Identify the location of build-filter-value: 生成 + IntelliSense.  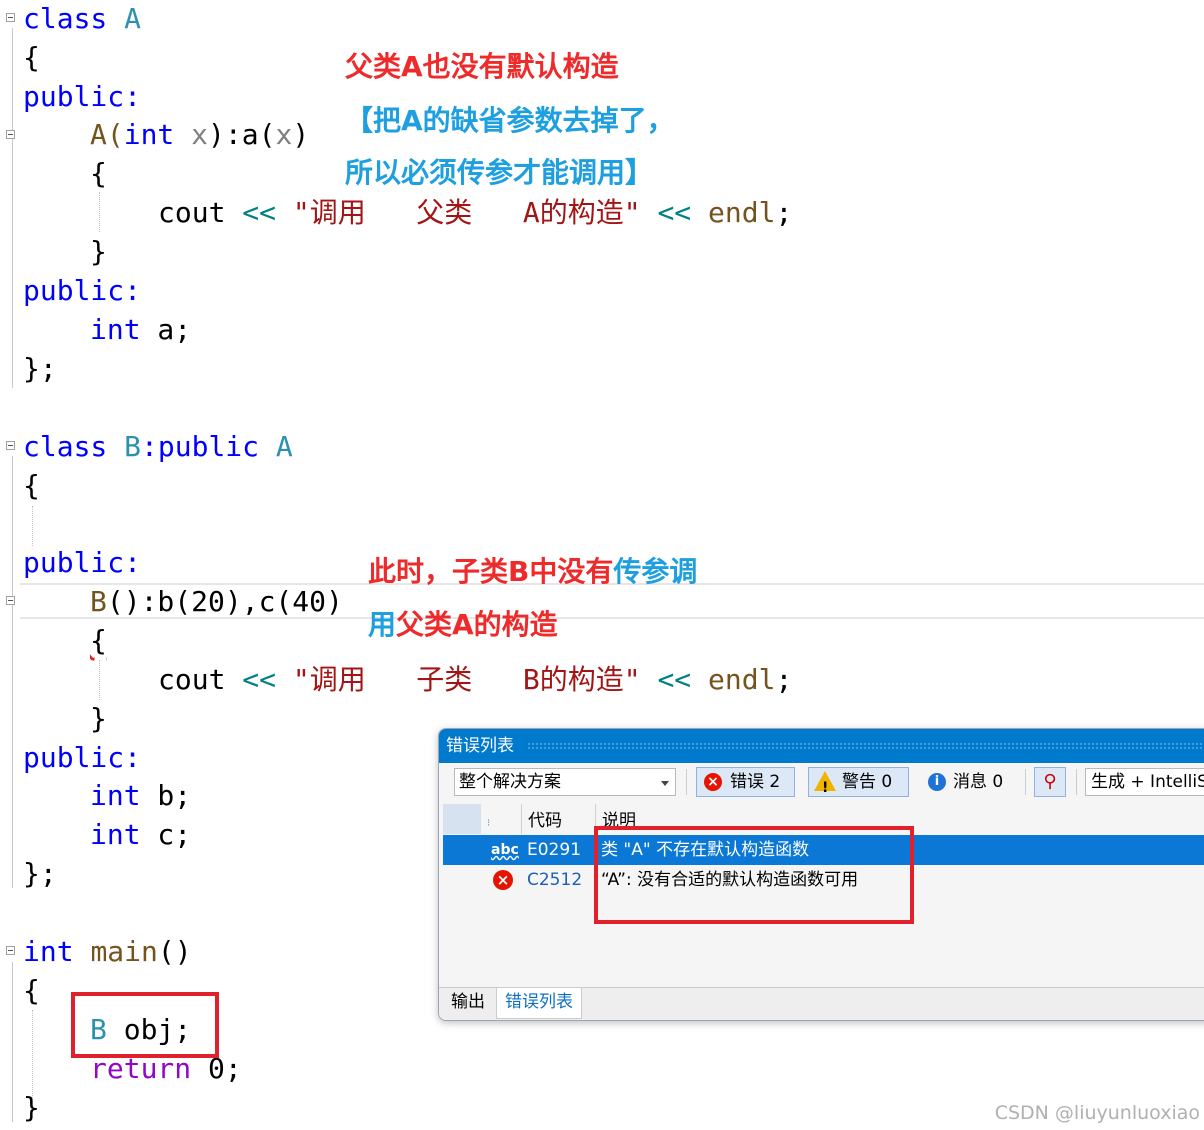
(1147, 782).